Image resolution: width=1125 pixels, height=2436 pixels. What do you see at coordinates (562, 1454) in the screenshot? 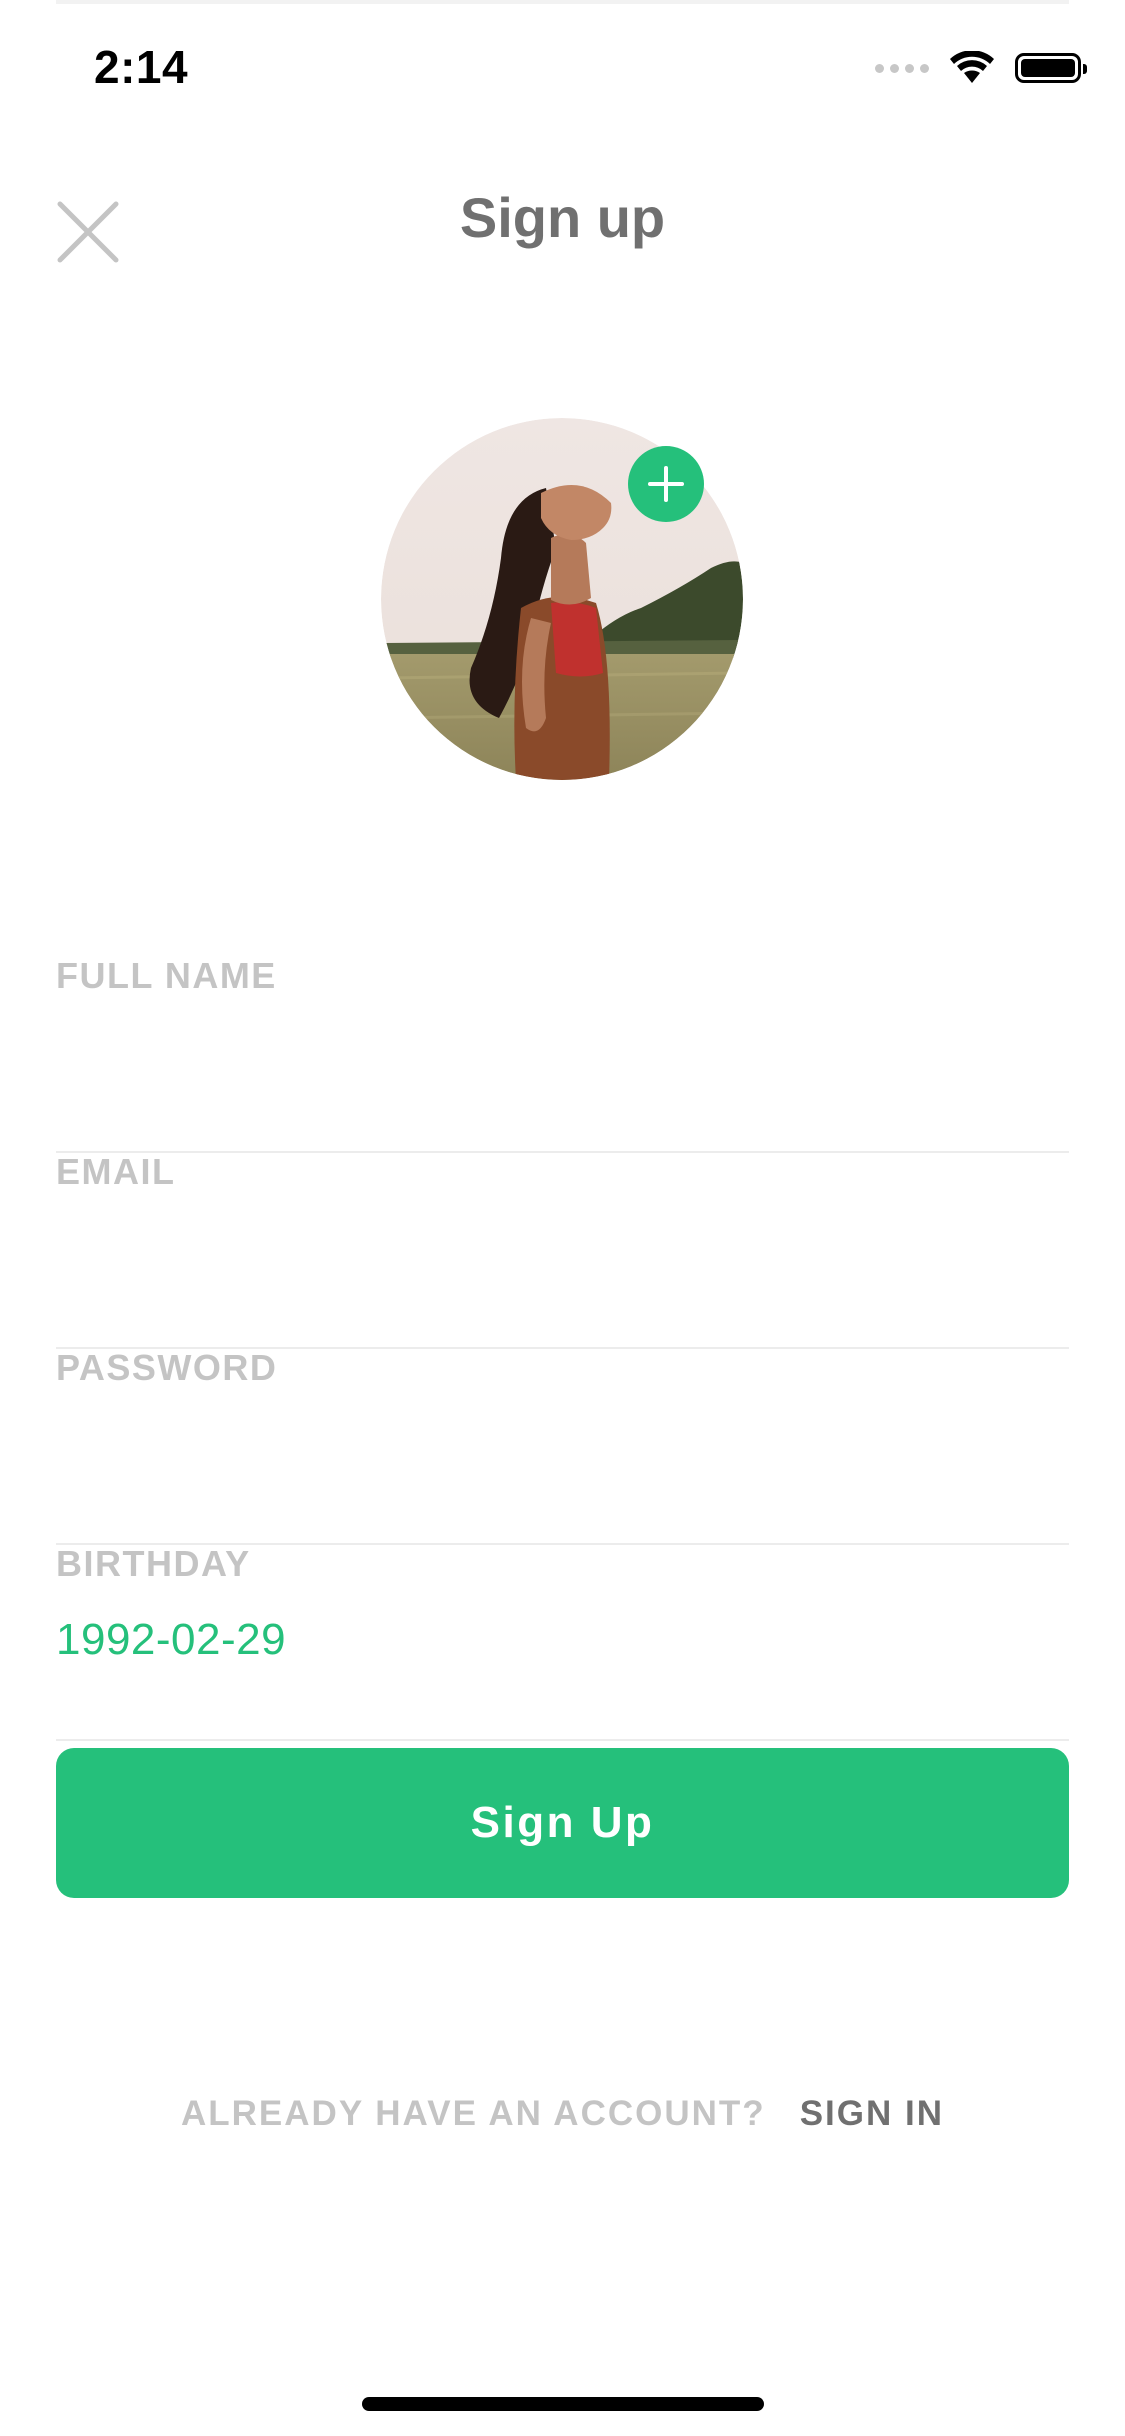
I see `password-input` at bounding box center [562, 1454].